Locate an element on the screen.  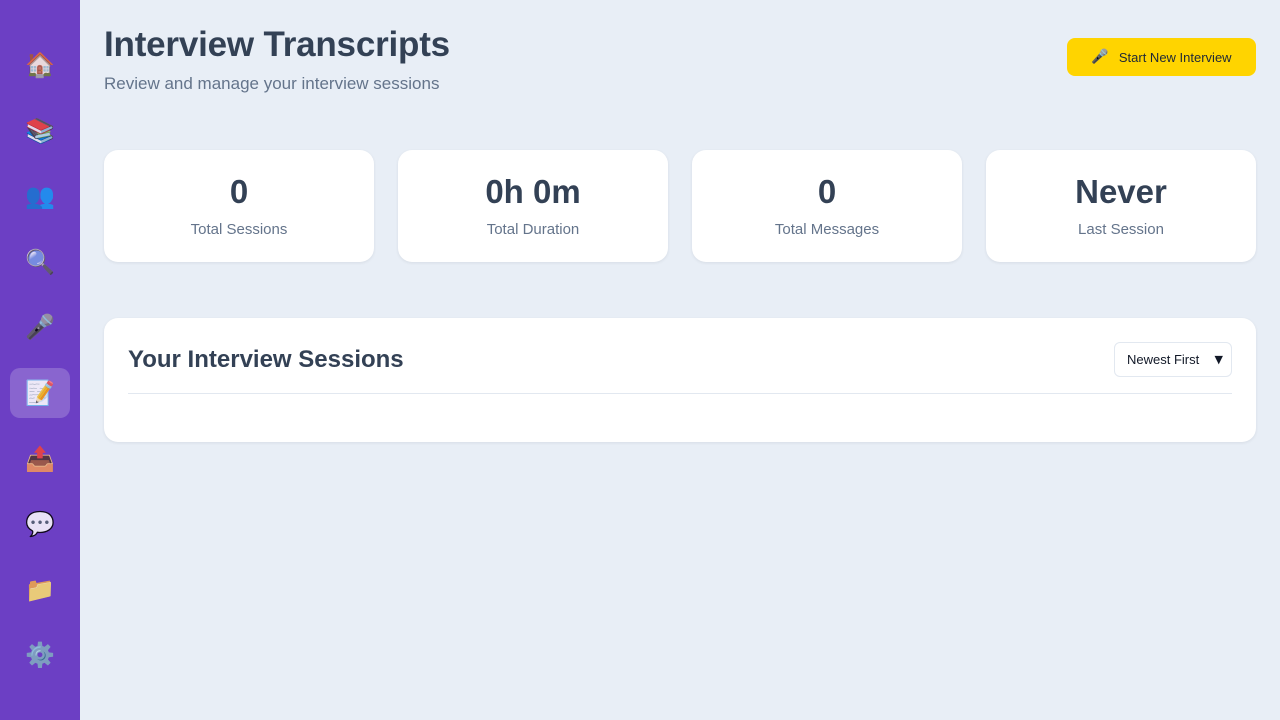
books-icon: 📚 is located at coordinates (40, 130).